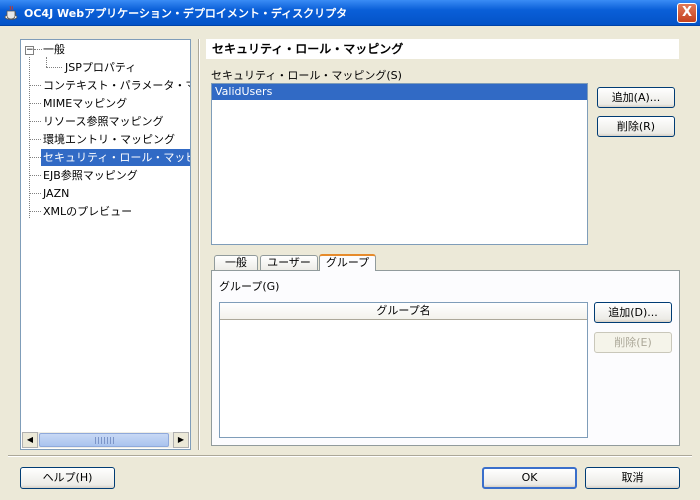 This screenshot has height=500, width=700. Describe the element at coordinates (11, 12) in the screenshot. I see `java-cup-icon` at that location.